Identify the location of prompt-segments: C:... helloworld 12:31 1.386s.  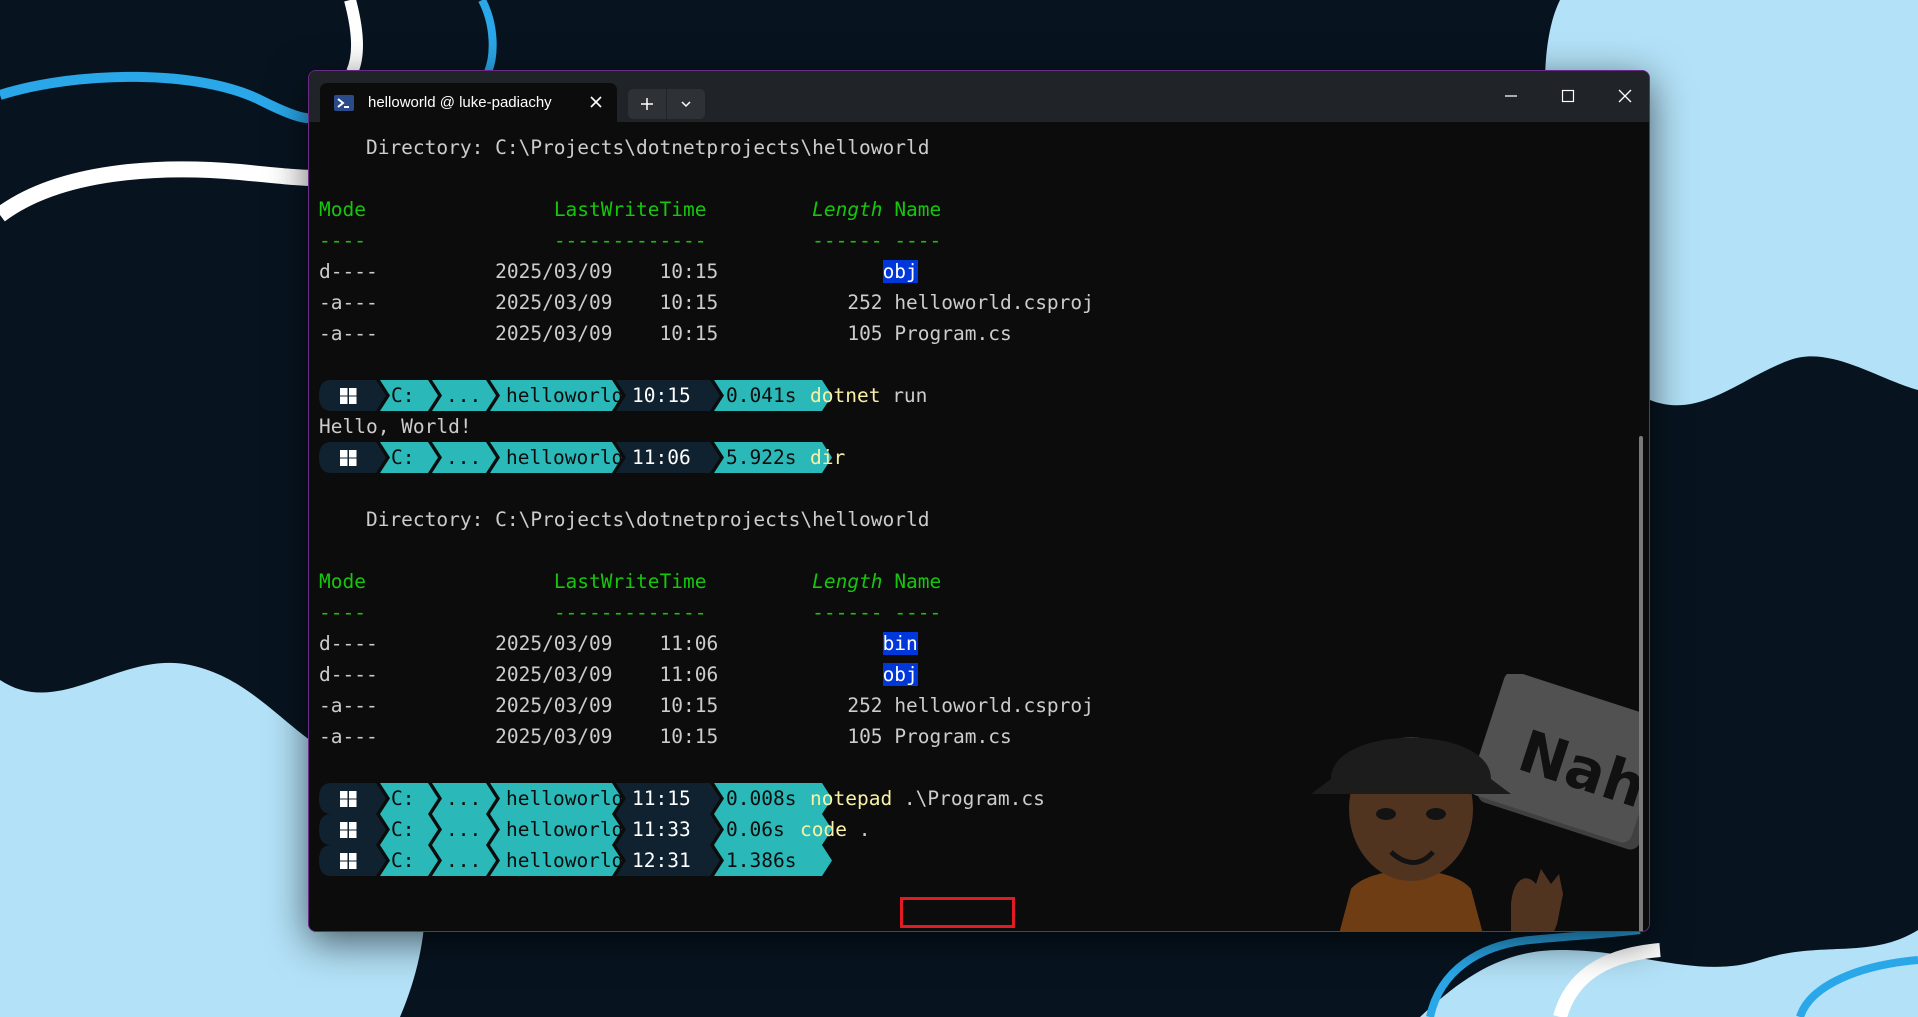
(575, 860).